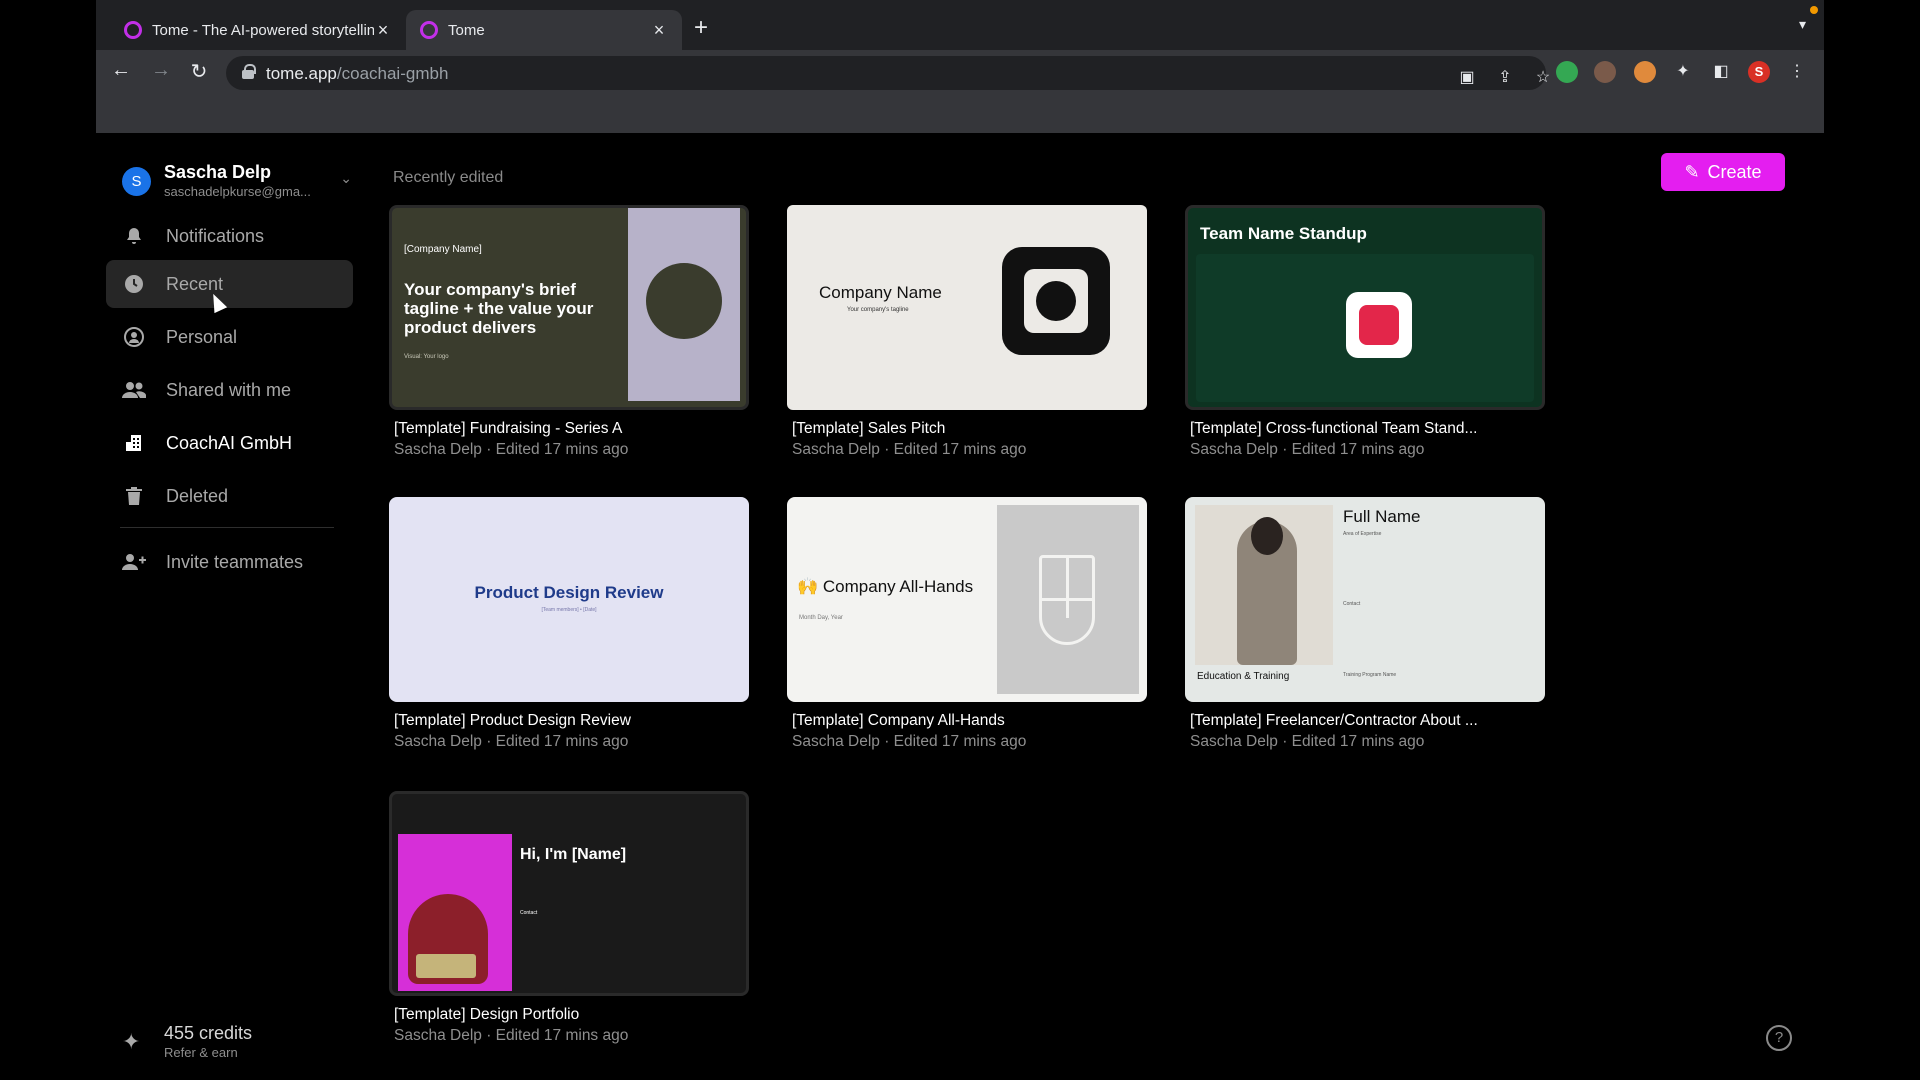 The height and width of the screenshot is (1080, 1920). Describe the element at coordinates (134, 443) in the screenshot. I see `building-icon` at that location.